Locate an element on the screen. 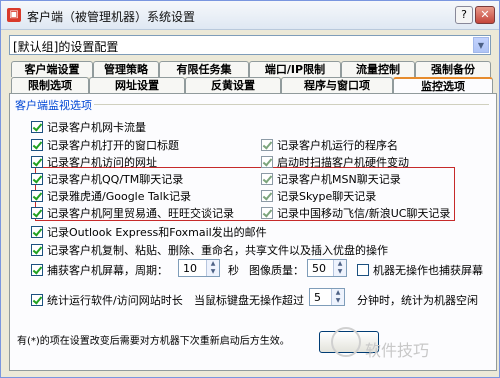  close-button: ✕ is located at coordinates (485, 15).